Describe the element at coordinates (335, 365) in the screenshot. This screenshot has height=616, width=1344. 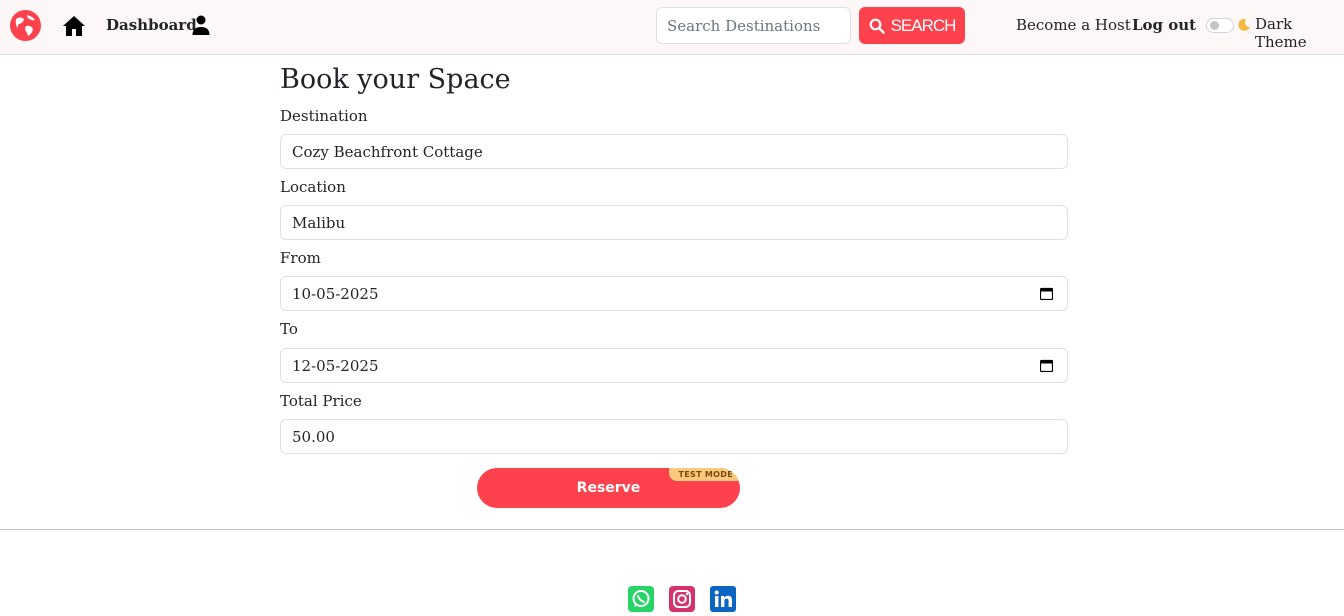
I see `to-date-value: 12-05-2025` at that location.